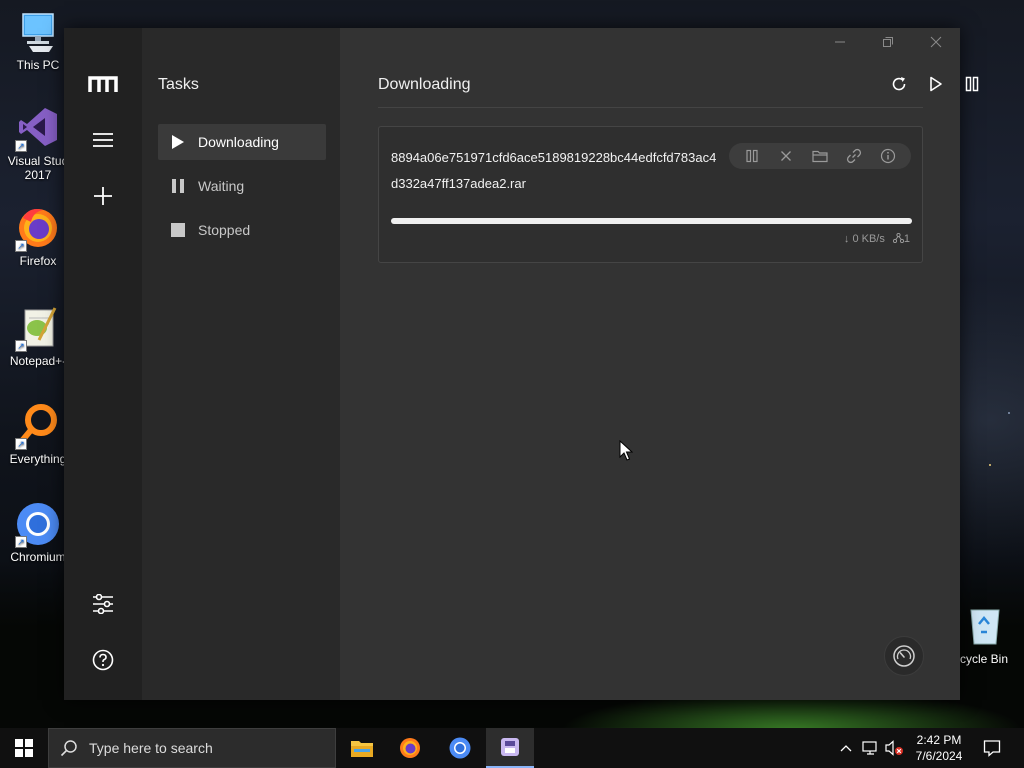  What do you see at coordinates (936, 42) in the screenshot?
I see `close-window-button` at bounding box center [936, 42].